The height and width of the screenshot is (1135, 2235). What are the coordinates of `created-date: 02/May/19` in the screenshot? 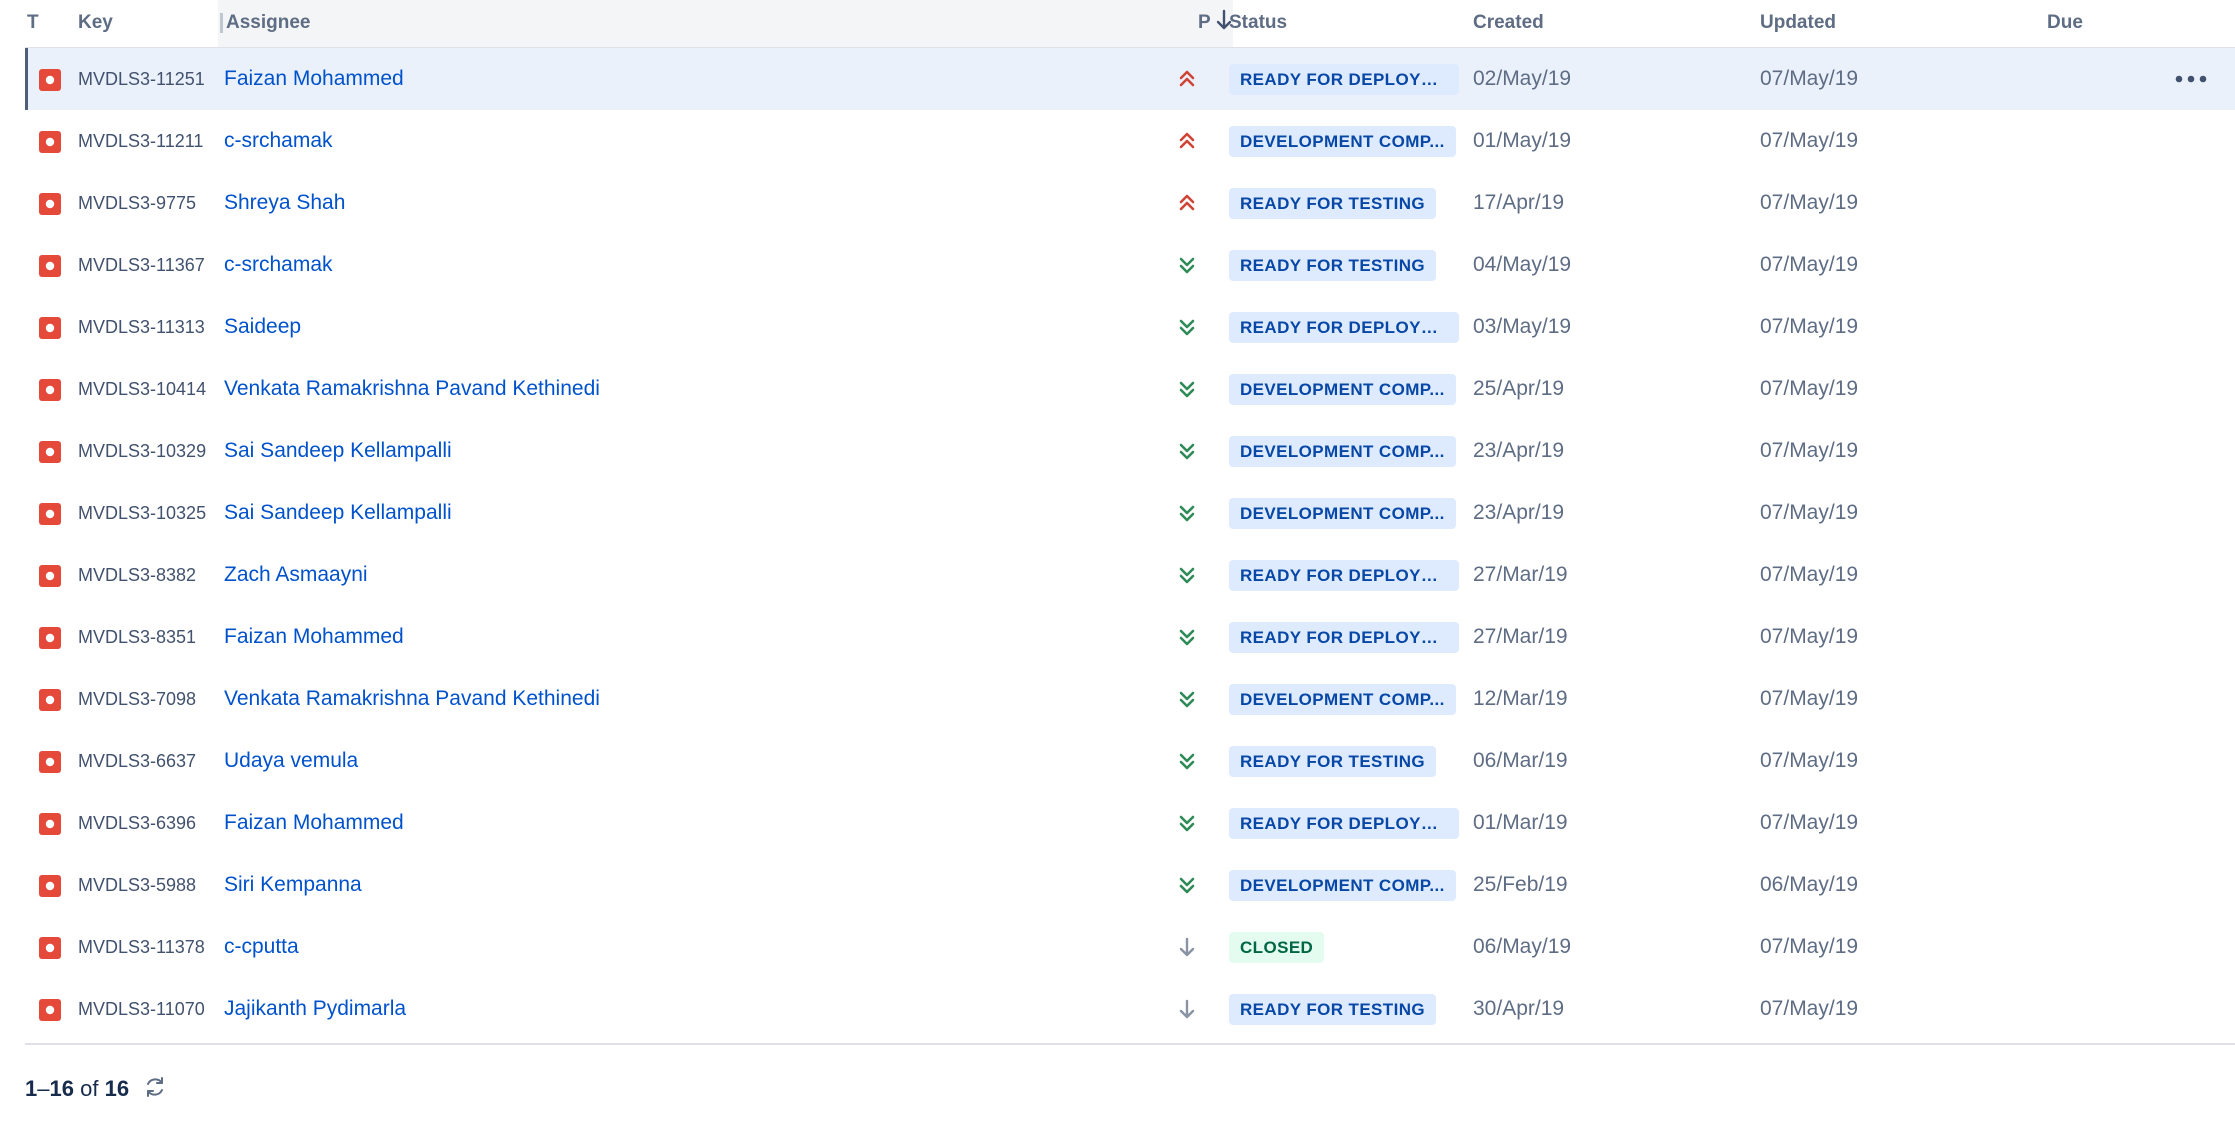 It's located at (1522, 78).